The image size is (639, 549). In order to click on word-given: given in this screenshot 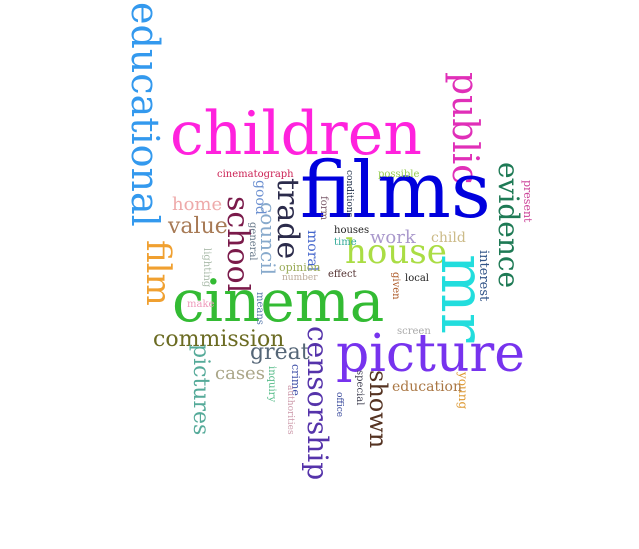, I will do `click(395, 286)`.